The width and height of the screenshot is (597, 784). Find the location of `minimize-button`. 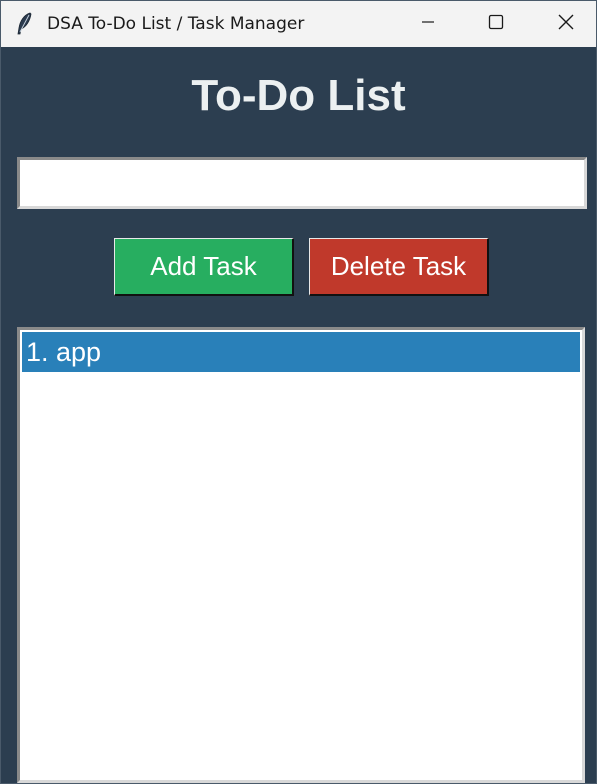

minimize-button is located at coordinates (428, 24).